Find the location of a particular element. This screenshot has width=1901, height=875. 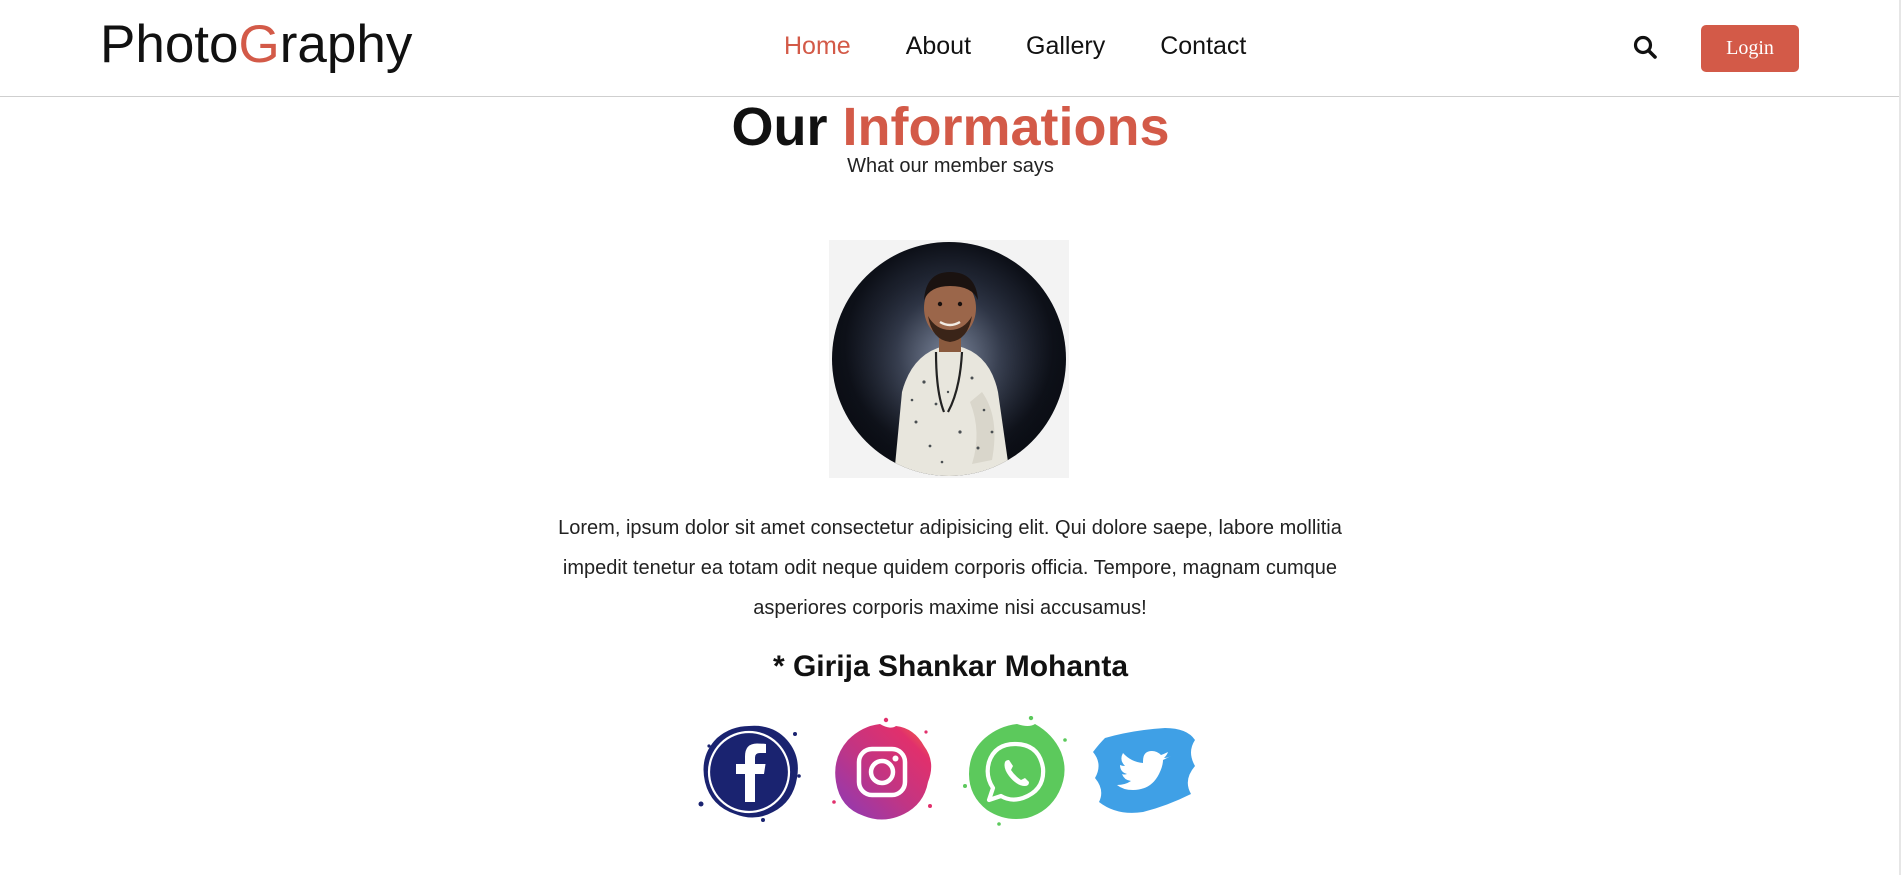

title-accent: Informations is located at coordinates (1006, 127).